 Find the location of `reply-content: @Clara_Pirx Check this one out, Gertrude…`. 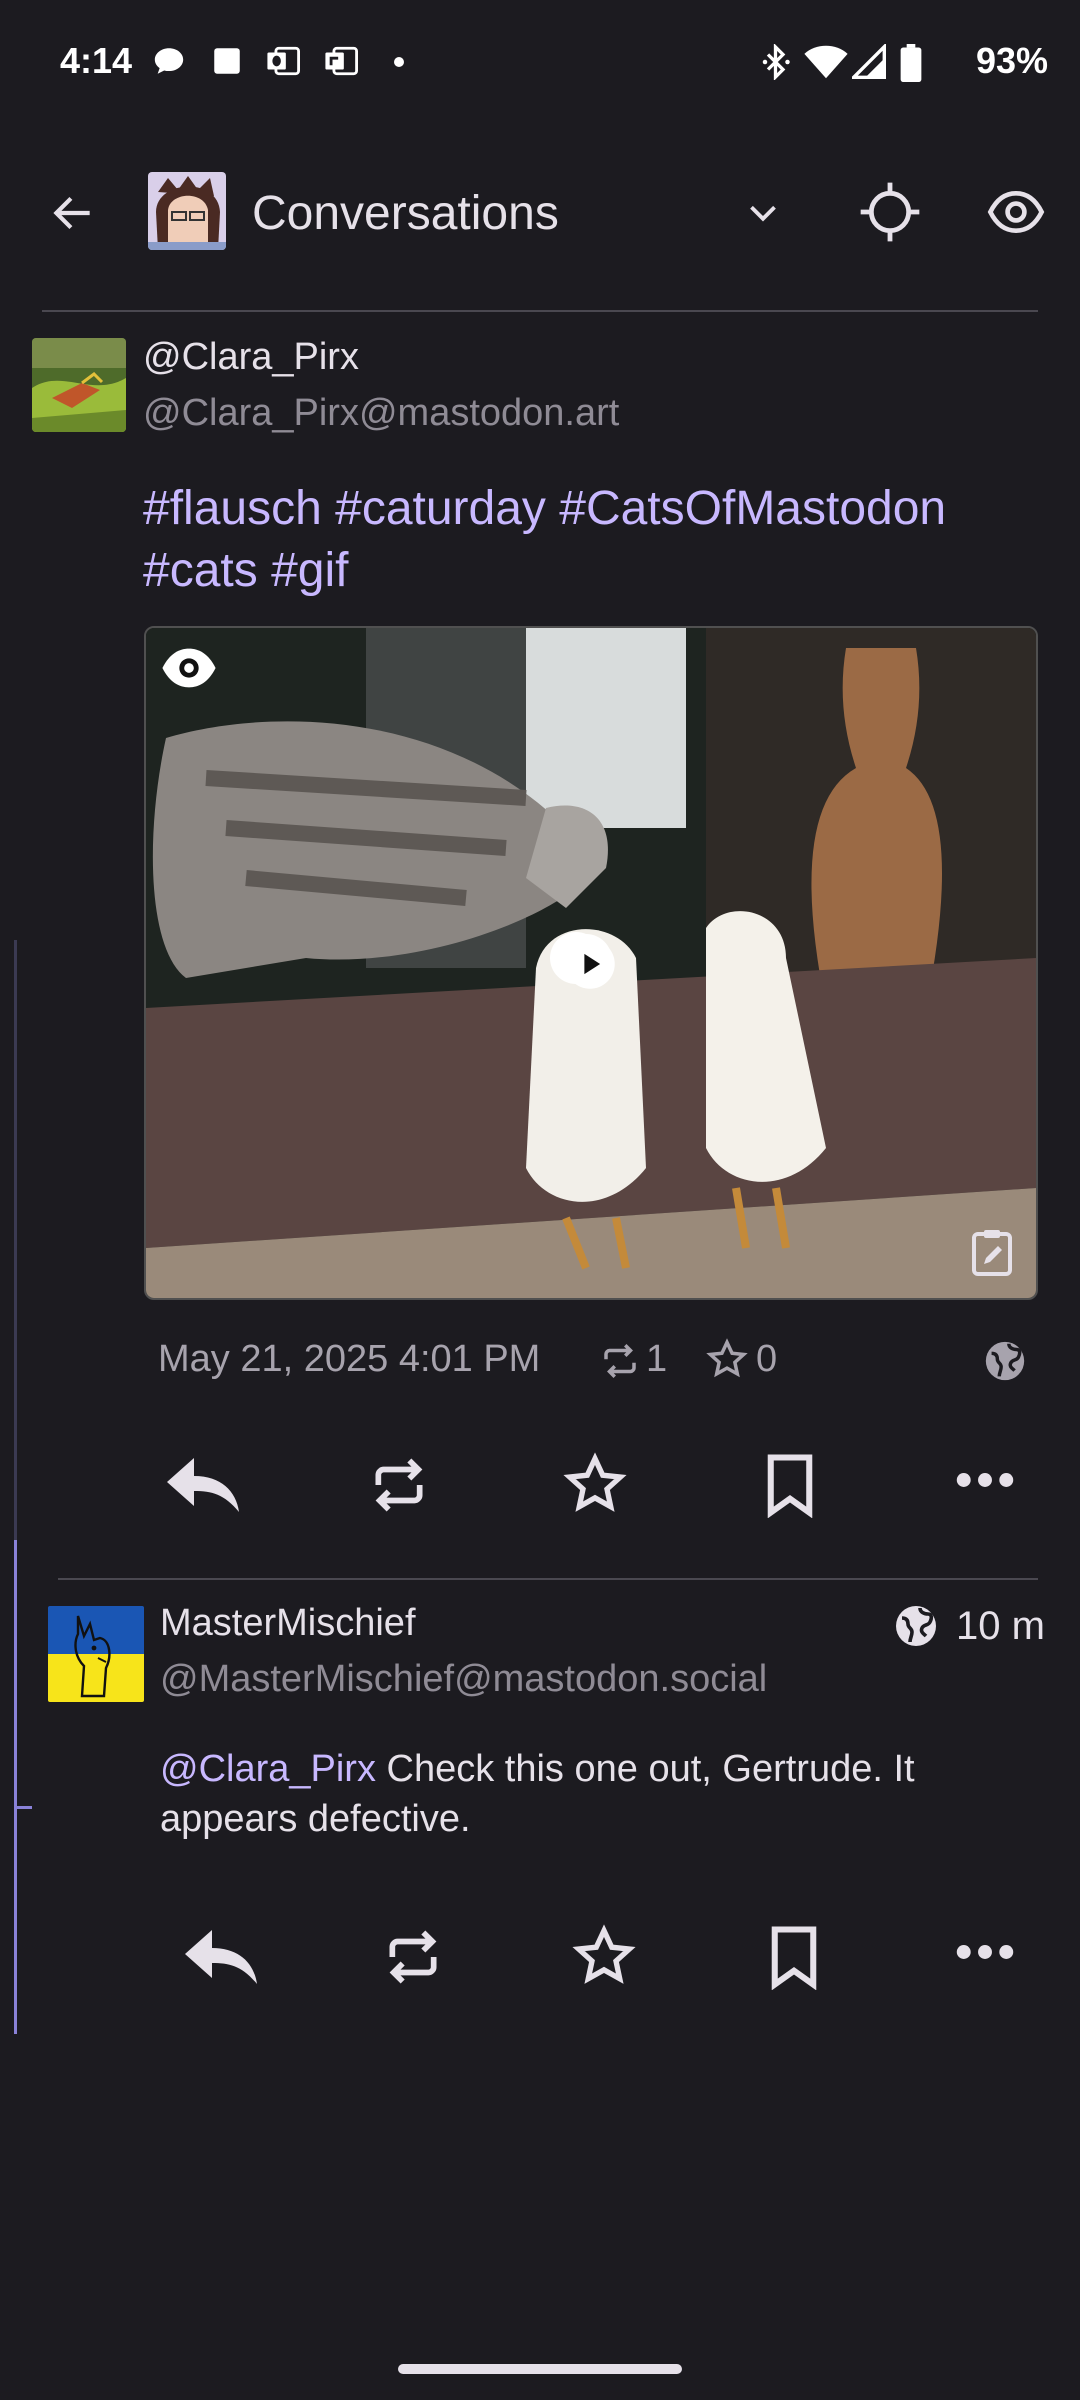

reply-content: @Clara_Pirx Check this one out, Gertrude… is located at coordinates (600, 1794).